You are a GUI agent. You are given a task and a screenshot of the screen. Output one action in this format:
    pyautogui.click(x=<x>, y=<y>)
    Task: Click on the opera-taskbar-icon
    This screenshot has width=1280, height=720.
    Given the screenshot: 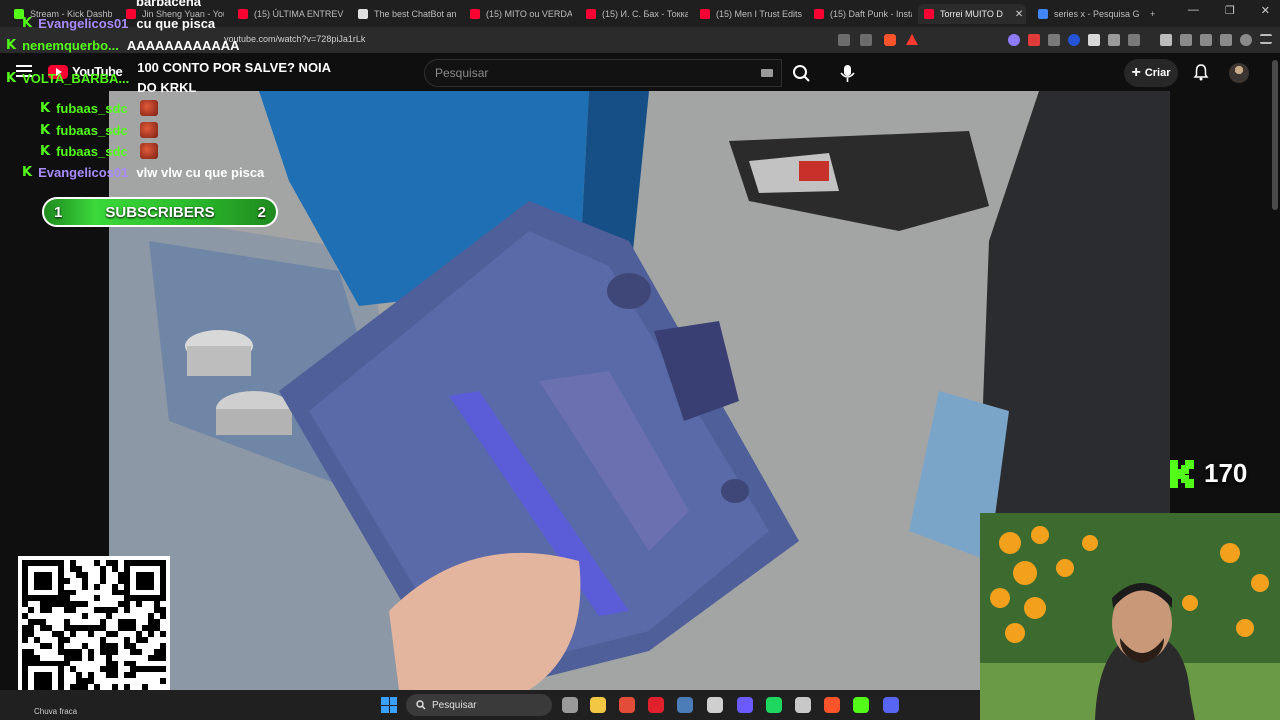 What is the action you would take?
    pyautogui.click(x=656, y=705)
    